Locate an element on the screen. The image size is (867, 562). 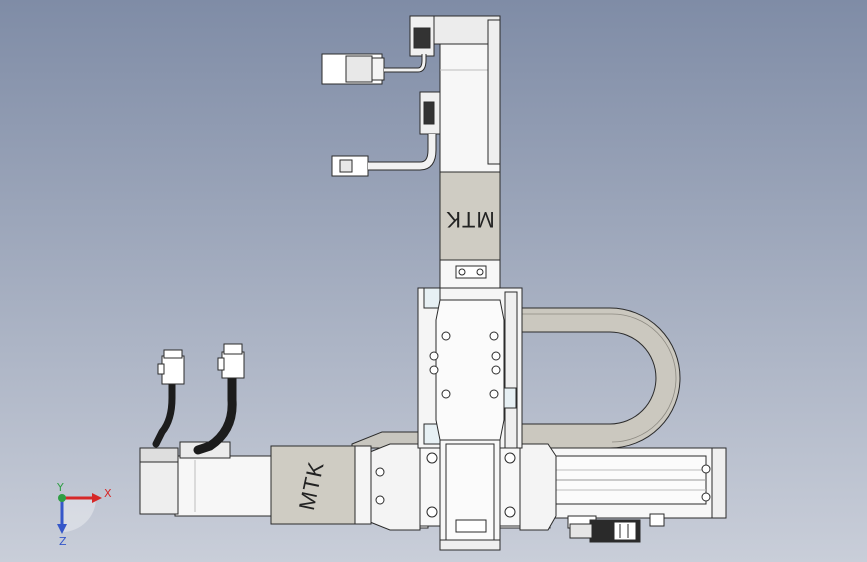
x-axis-label: X is located at coordinates (108, 493).